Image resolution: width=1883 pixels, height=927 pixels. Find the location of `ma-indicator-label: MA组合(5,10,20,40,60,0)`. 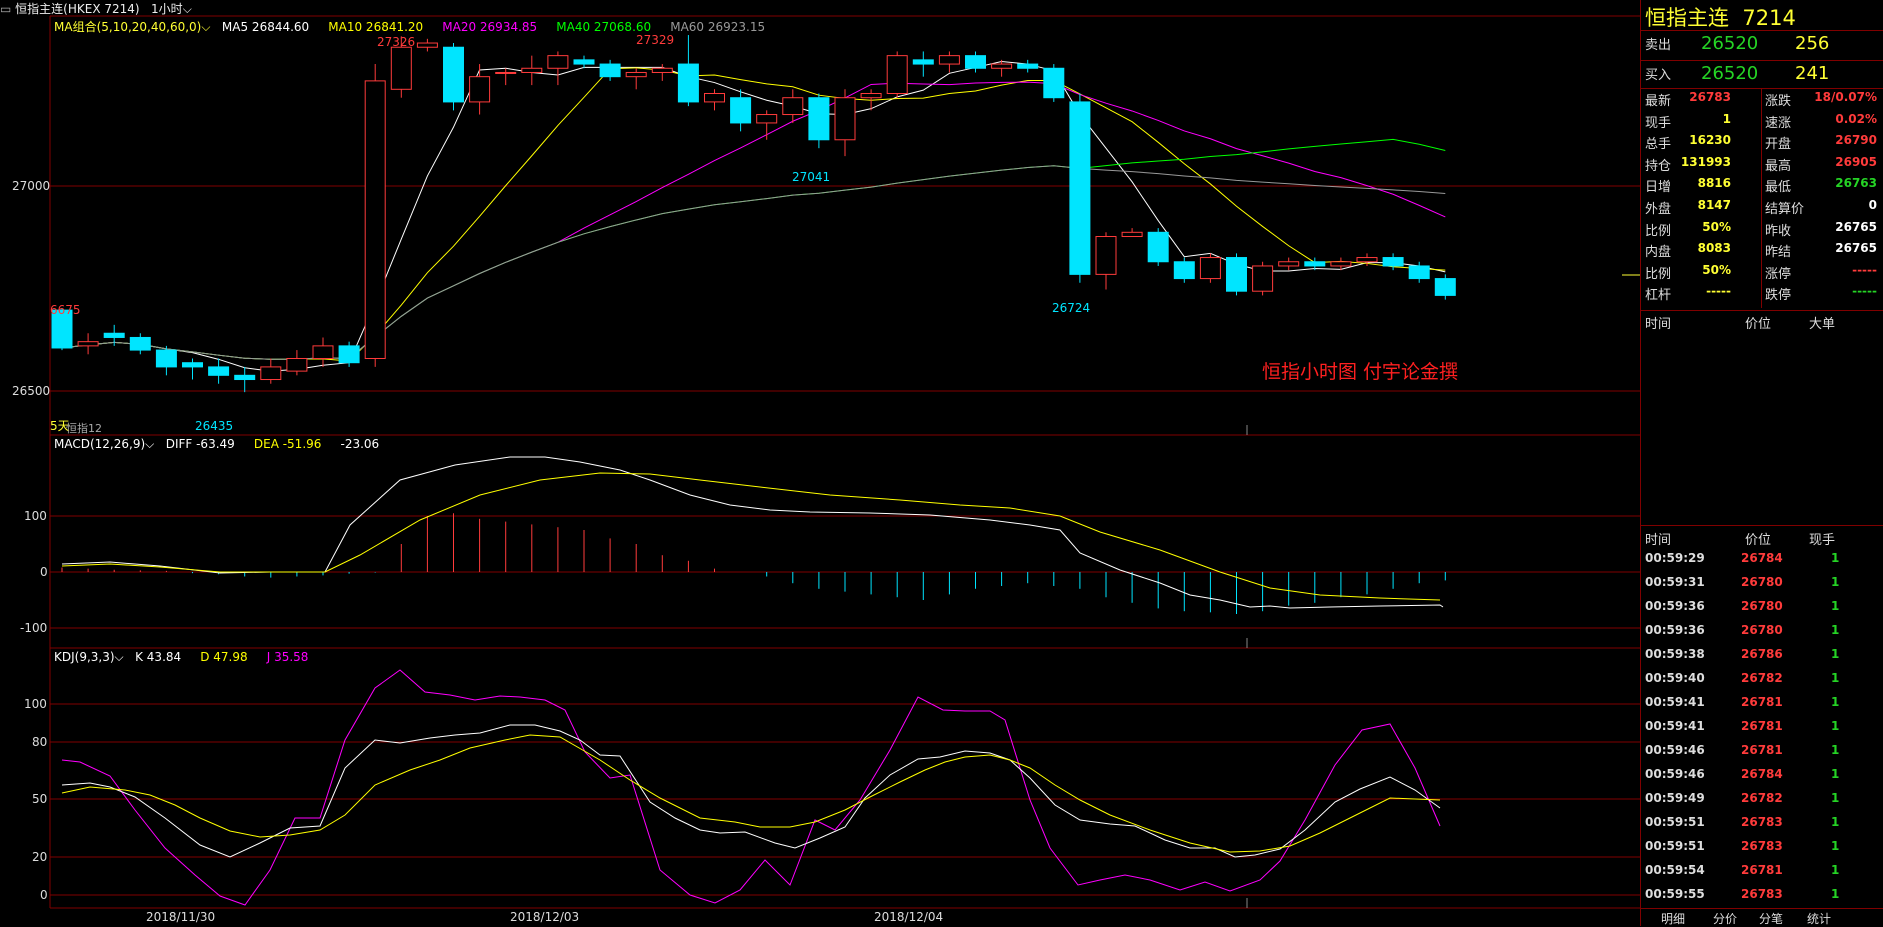

ma-indicator-label: MA组合(5,10,20,40,60,0) is located at coordinates (128, 27).